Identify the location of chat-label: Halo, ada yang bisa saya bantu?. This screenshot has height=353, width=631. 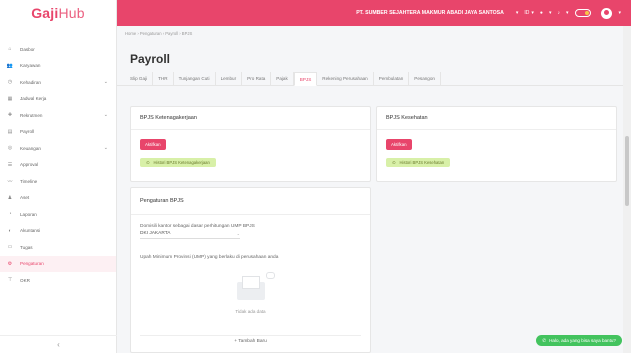
(582, 340).